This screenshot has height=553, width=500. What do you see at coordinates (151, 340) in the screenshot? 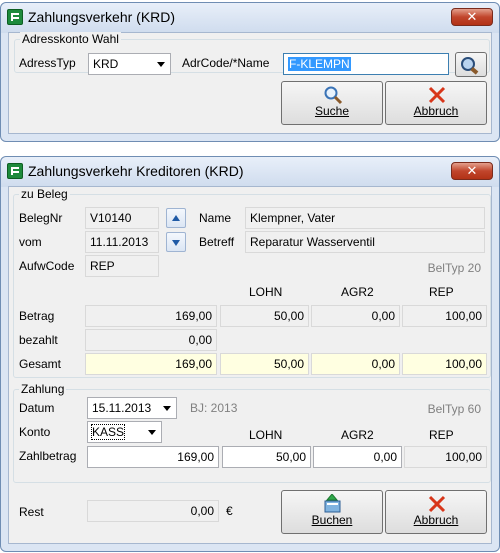
I see `bezahlt-field: 0,00` at bounding box center [151, 340].